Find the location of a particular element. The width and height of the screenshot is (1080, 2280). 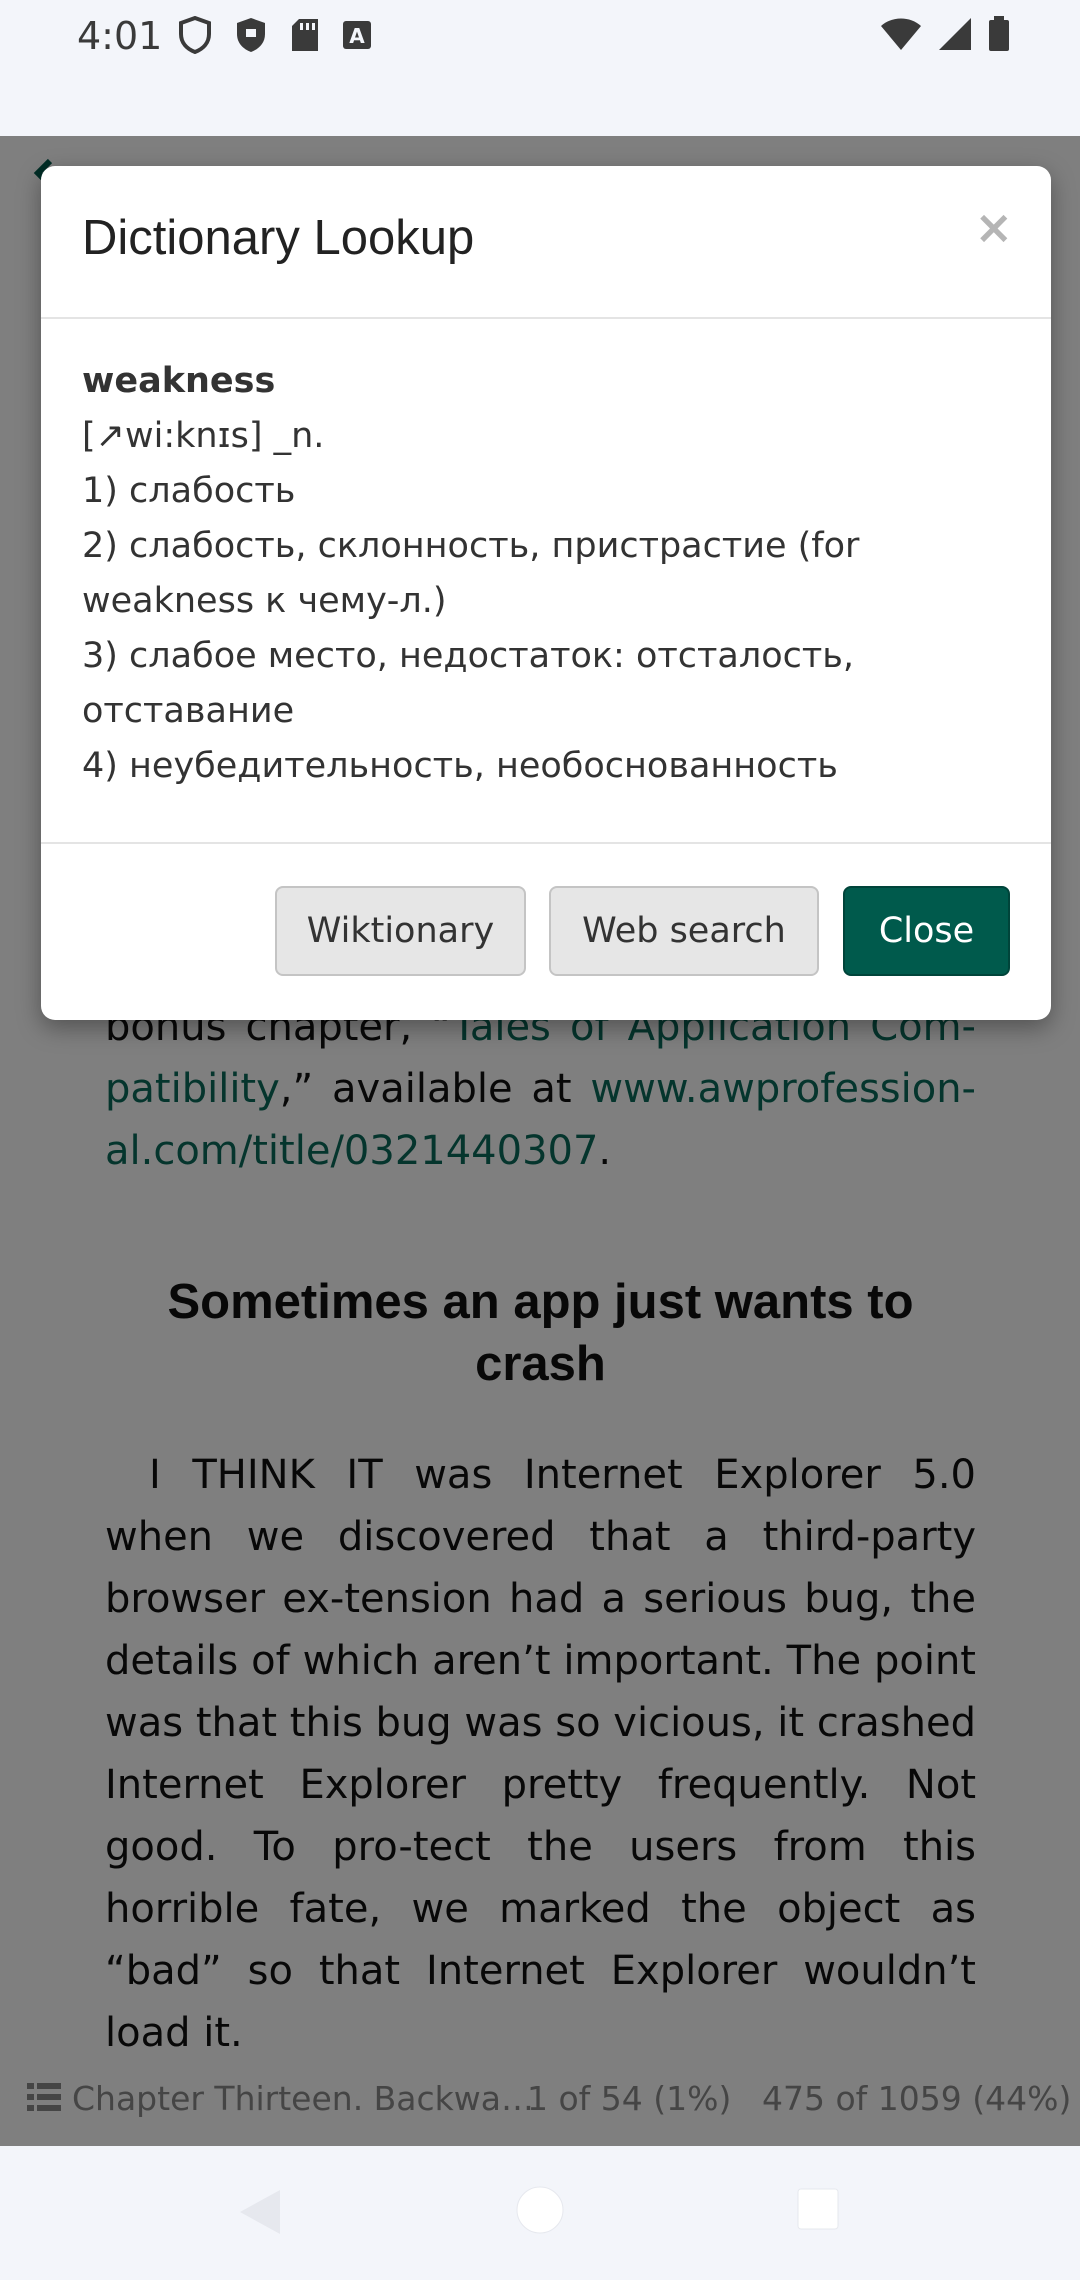

web-search-button: Web search is located at coordinates (684, 931).